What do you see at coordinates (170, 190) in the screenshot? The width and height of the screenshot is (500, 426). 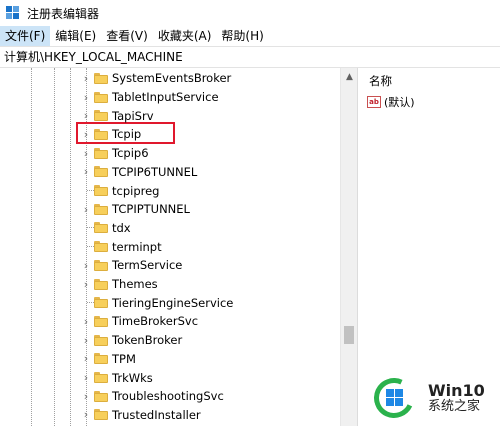 I see `tree-item-tcpipreg: tcpipreg` at bounding box center [170, 190].